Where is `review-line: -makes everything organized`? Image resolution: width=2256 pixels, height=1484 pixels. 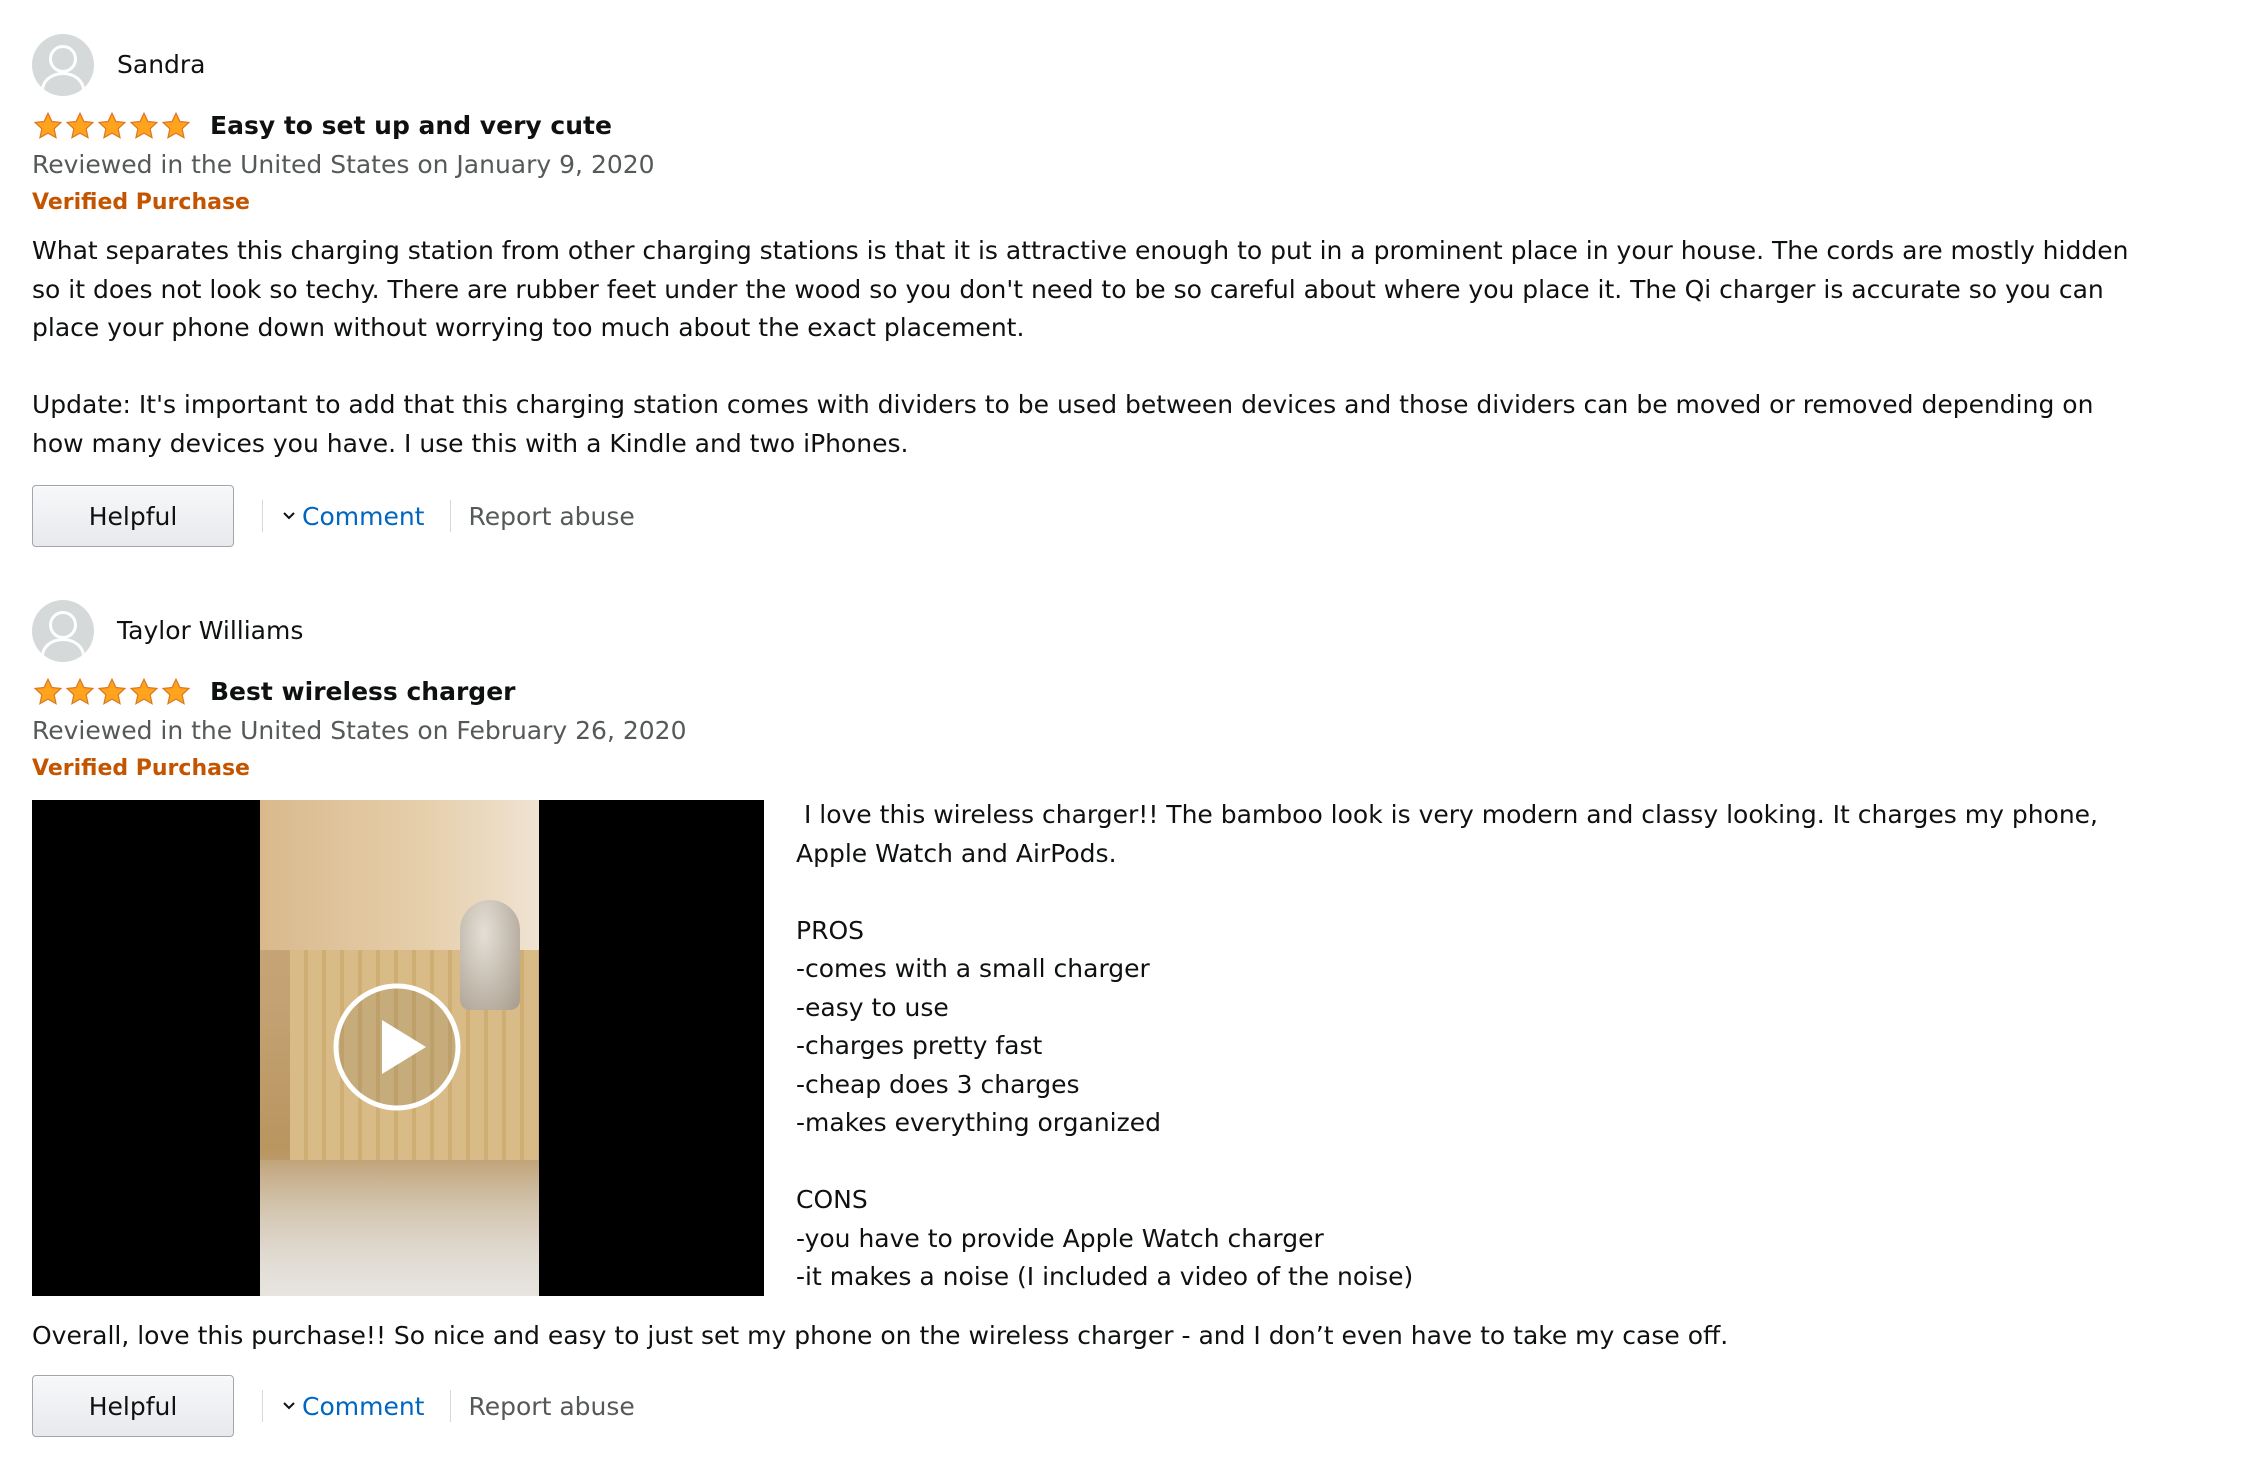 review-line: -makes everything organized is located at coordinates (979, 1122).